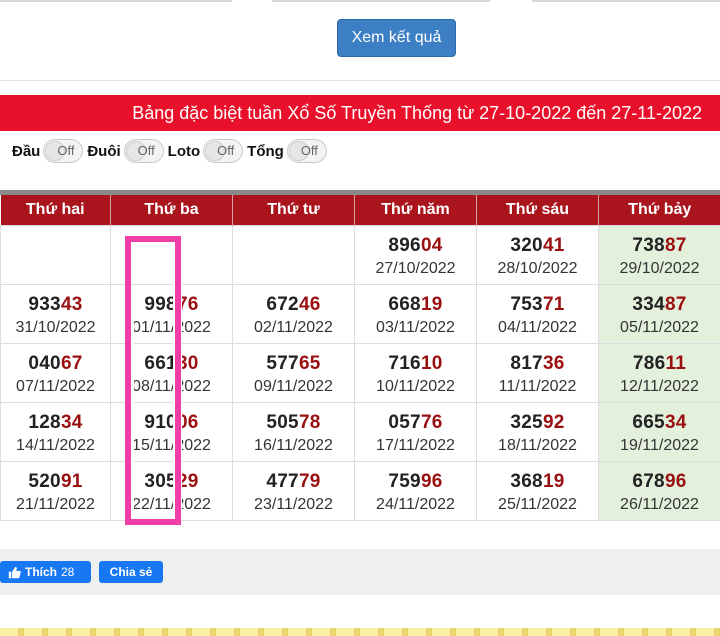 Image resolution: width=720 pixels, height=636 pixels. I want to click on prize-number: 52091, so click(55, 482).